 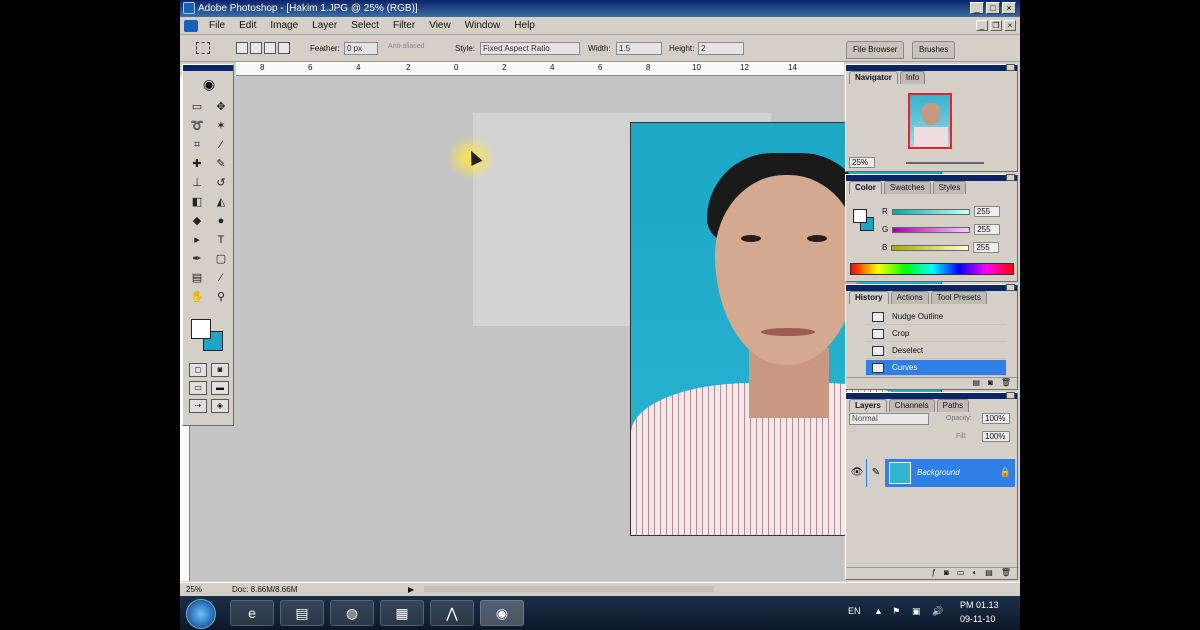 What do you see at coordinates (721, 48) in the screenshot?
I see `height-input: 2` at bounding box center [721, 48].